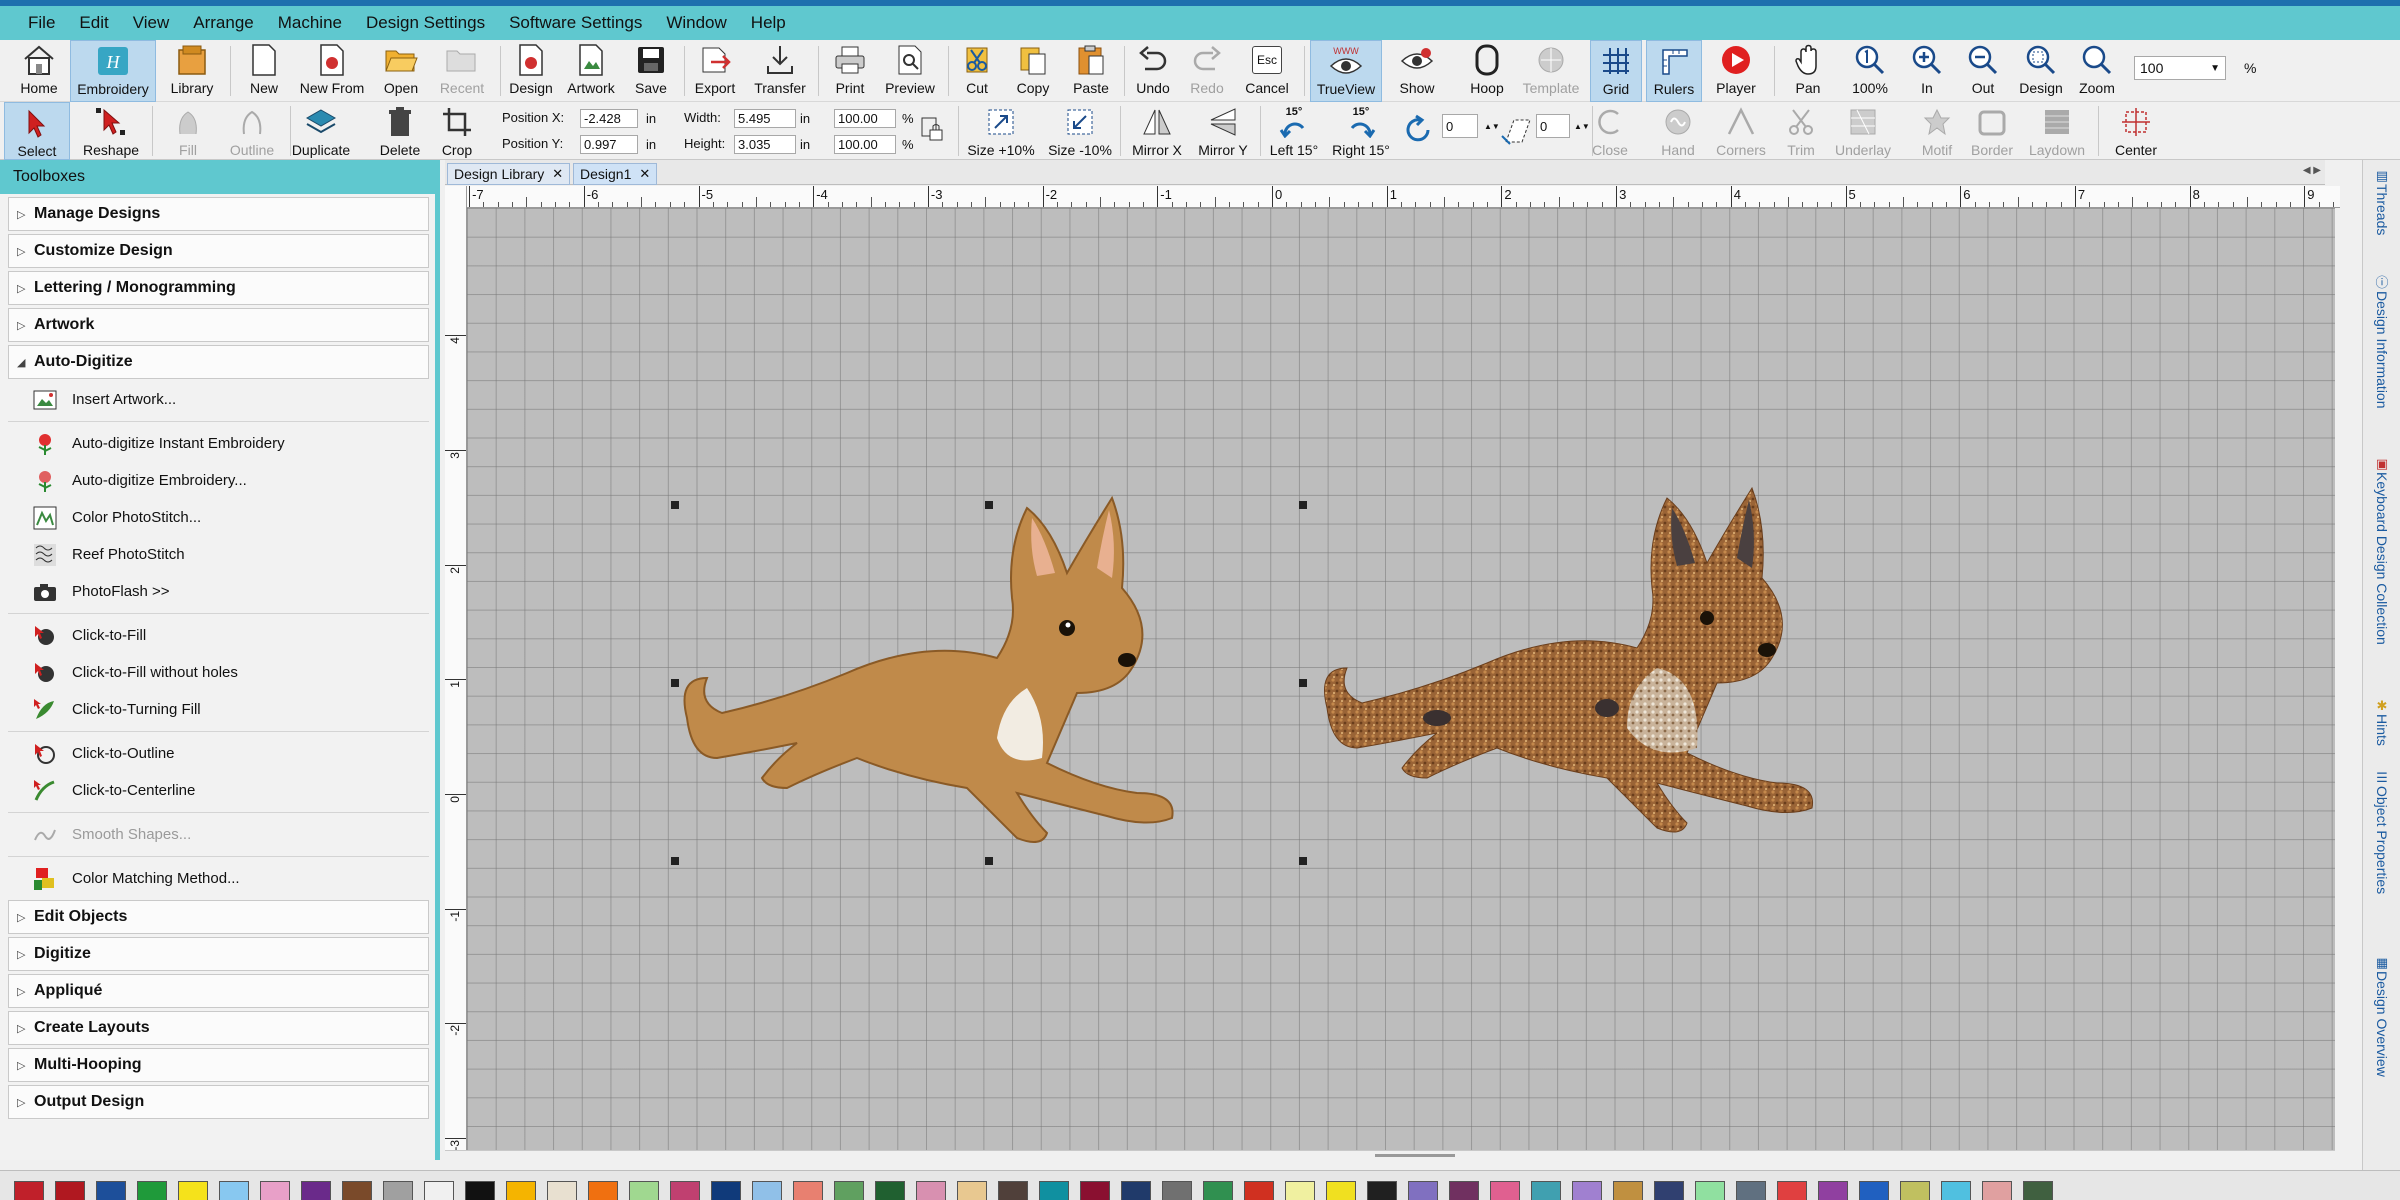 The height and width of the screenshot is (1200, 2400). What do you see at coordinates (1492, 126) in the screenshot?
I see `rotate-spin-icon: ▲▼` at bounding box center [1492, 126].